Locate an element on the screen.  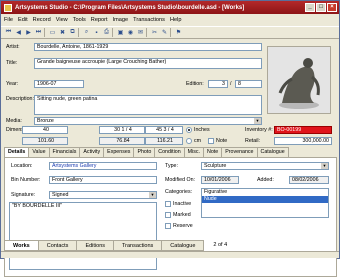
menu-record: Record is located at coordinates (42, 20).